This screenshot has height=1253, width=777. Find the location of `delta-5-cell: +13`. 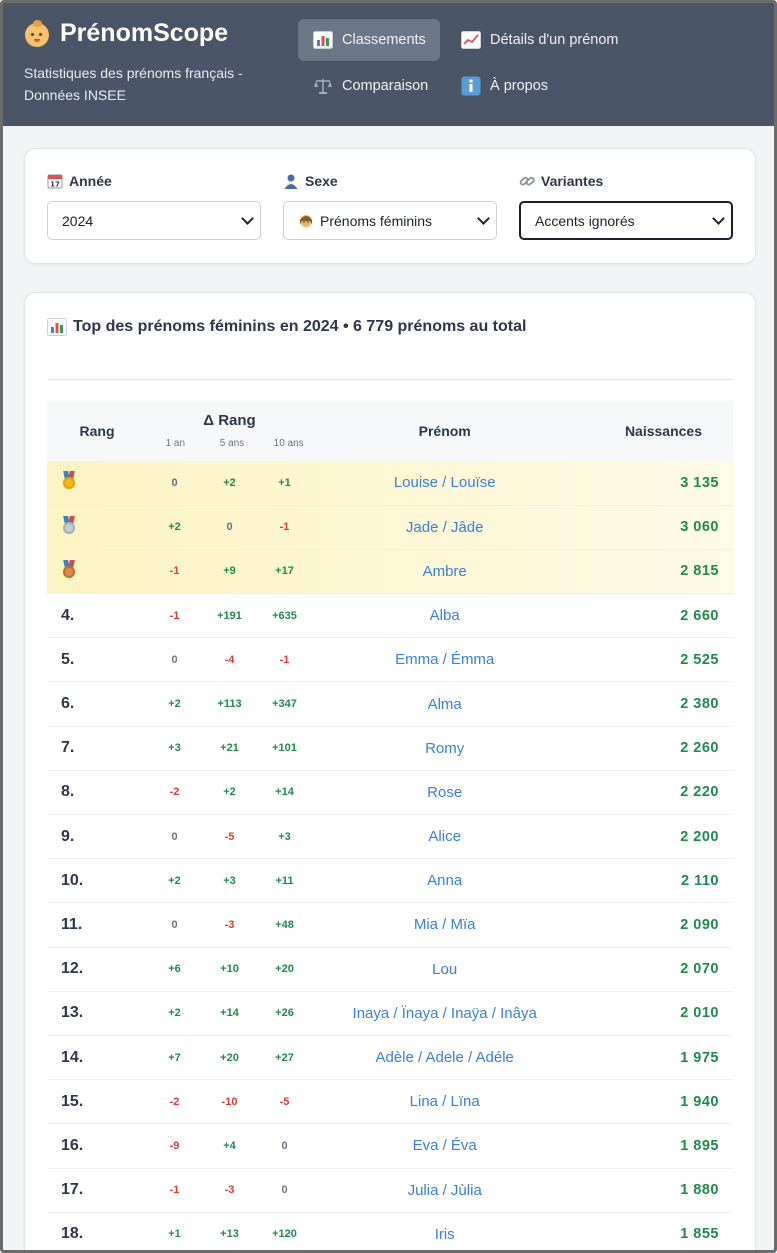

delta-5-cell: +13 is located at coordinates (229, 1234).